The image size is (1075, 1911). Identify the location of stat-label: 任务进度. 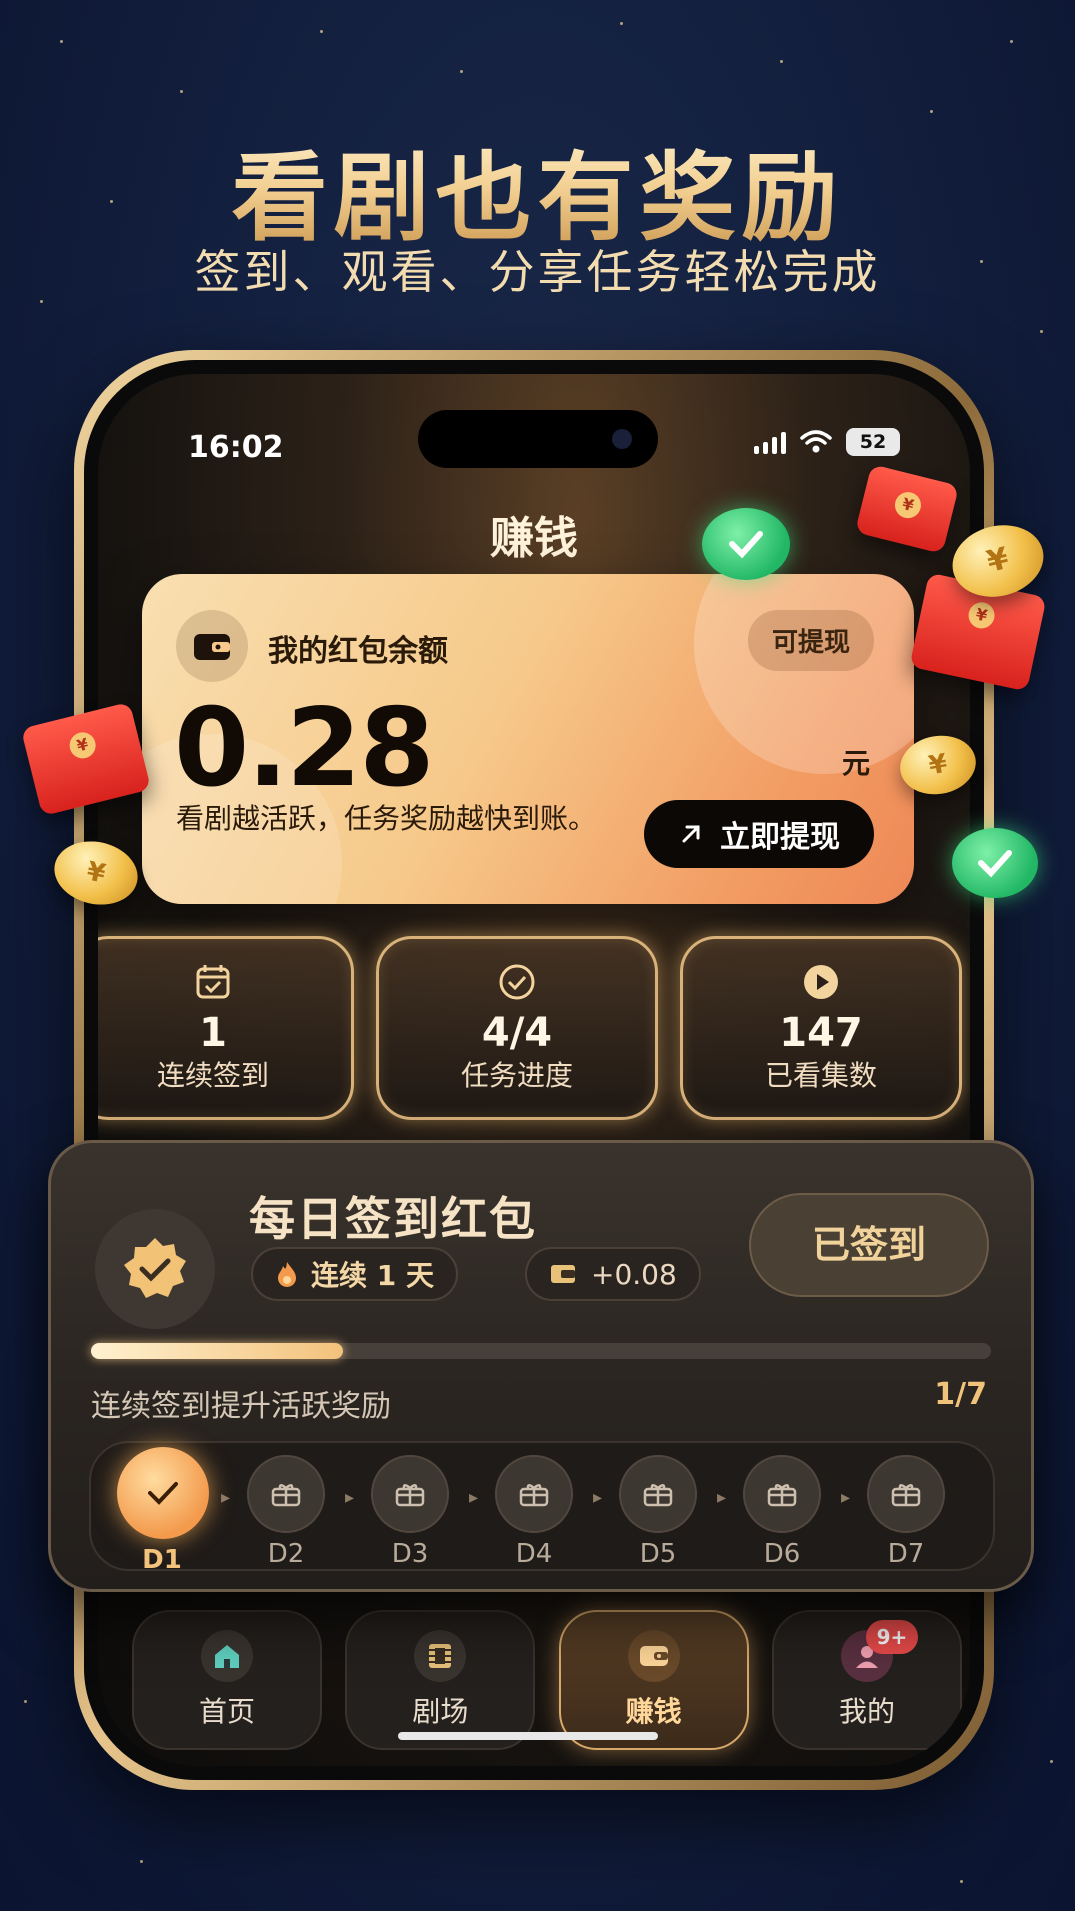
(516, 1075).